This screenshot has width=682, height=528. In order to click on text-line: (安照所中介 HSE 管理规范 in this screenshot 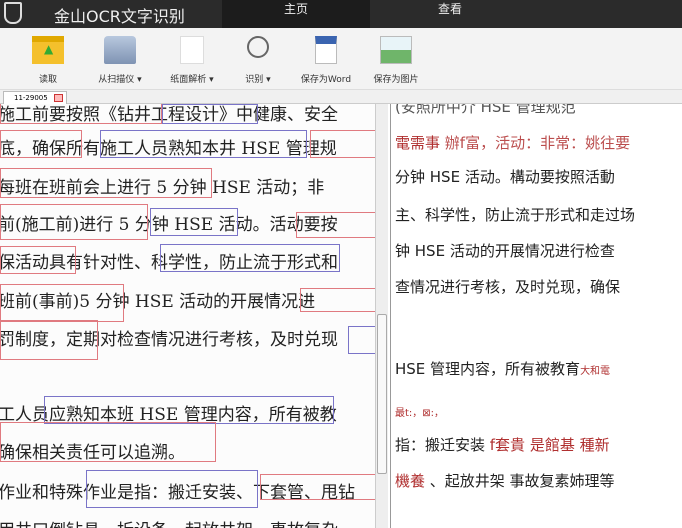, I will do `click(485, 110)`.